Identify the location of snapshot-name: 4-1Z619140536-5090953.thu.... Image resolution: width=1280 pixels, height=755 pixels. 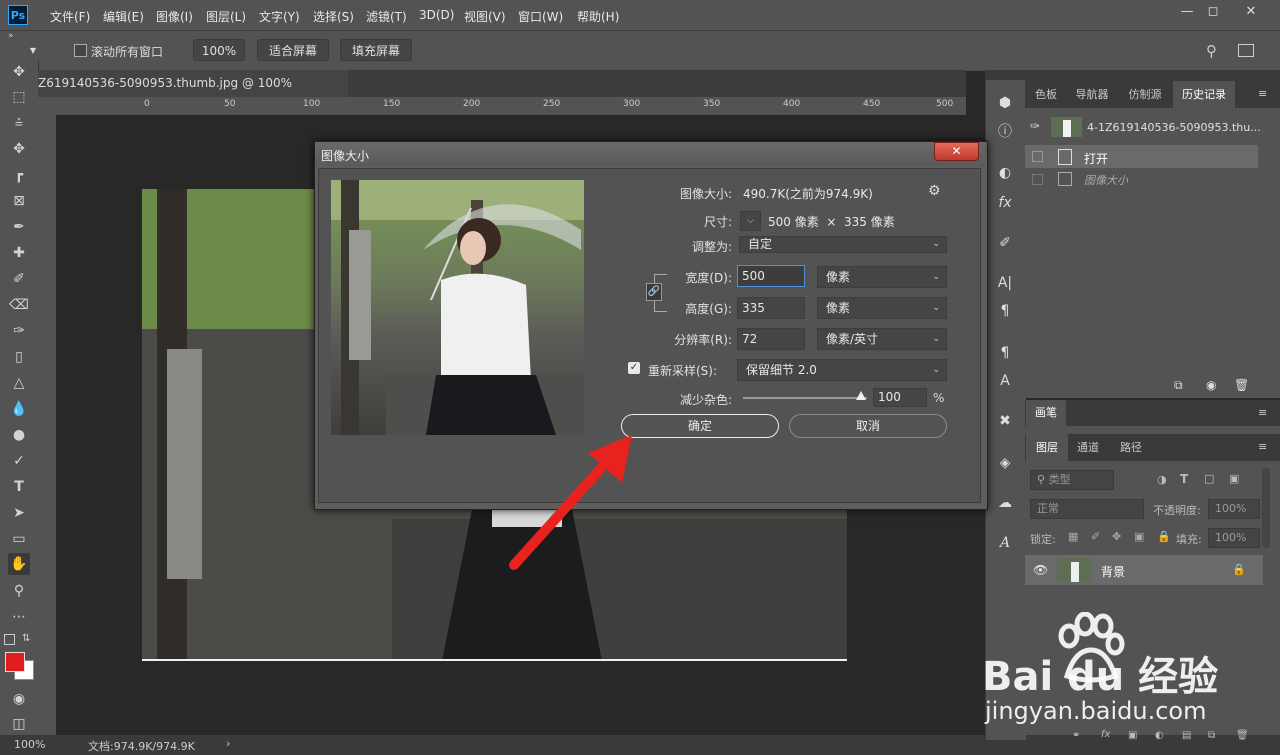
(1174, 127).